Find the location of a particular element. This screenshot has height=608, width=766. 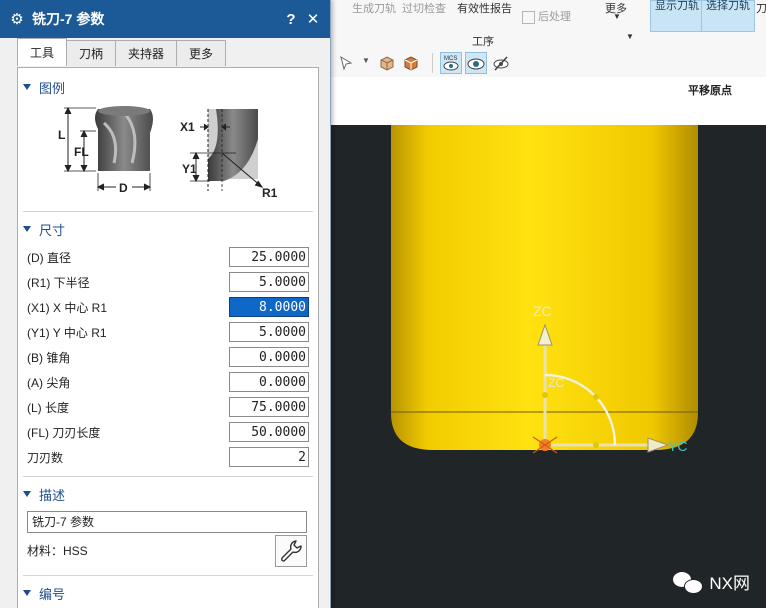

dimension-row-y-center: (Y1) Y 中心 R1 5.0000 is located at coordinates (168, 332).